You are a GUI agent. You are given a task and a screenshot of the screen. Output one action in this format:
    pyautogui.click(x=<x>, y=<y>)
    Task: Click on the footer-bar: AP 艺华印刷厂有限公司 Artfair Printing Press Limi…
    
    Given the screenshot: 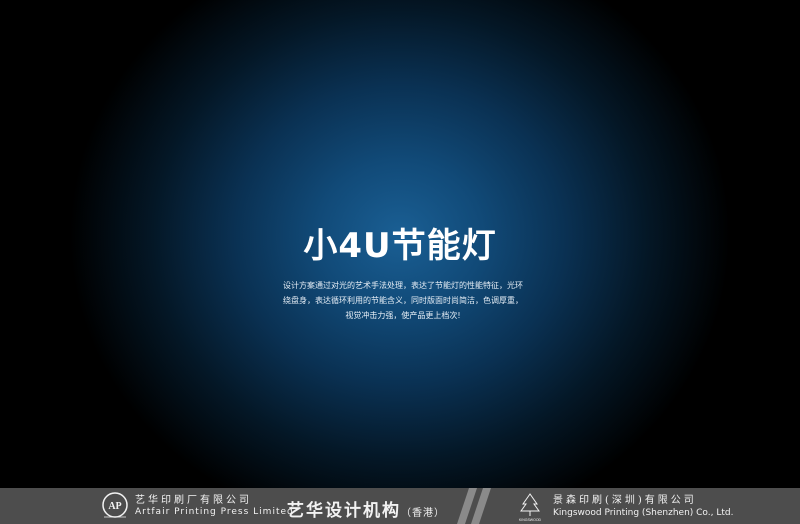 What is the action you would take?
    pyautogui.click(x=400, y=506)
    